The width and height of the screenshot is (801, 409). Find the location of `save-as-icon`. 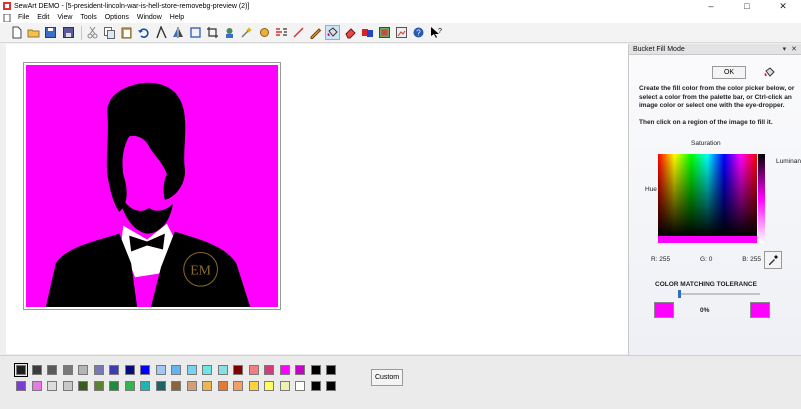

save-as-icon is located at coordinates (68, 32).